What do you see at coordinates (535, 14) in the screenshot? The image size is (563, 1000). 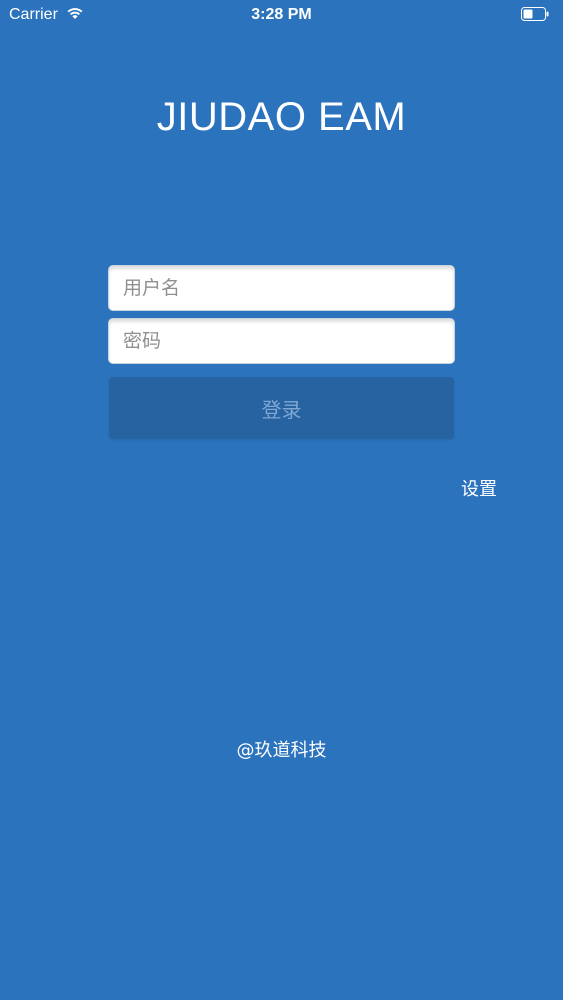 I see `battery-icon` at bounding box center [535, 14].